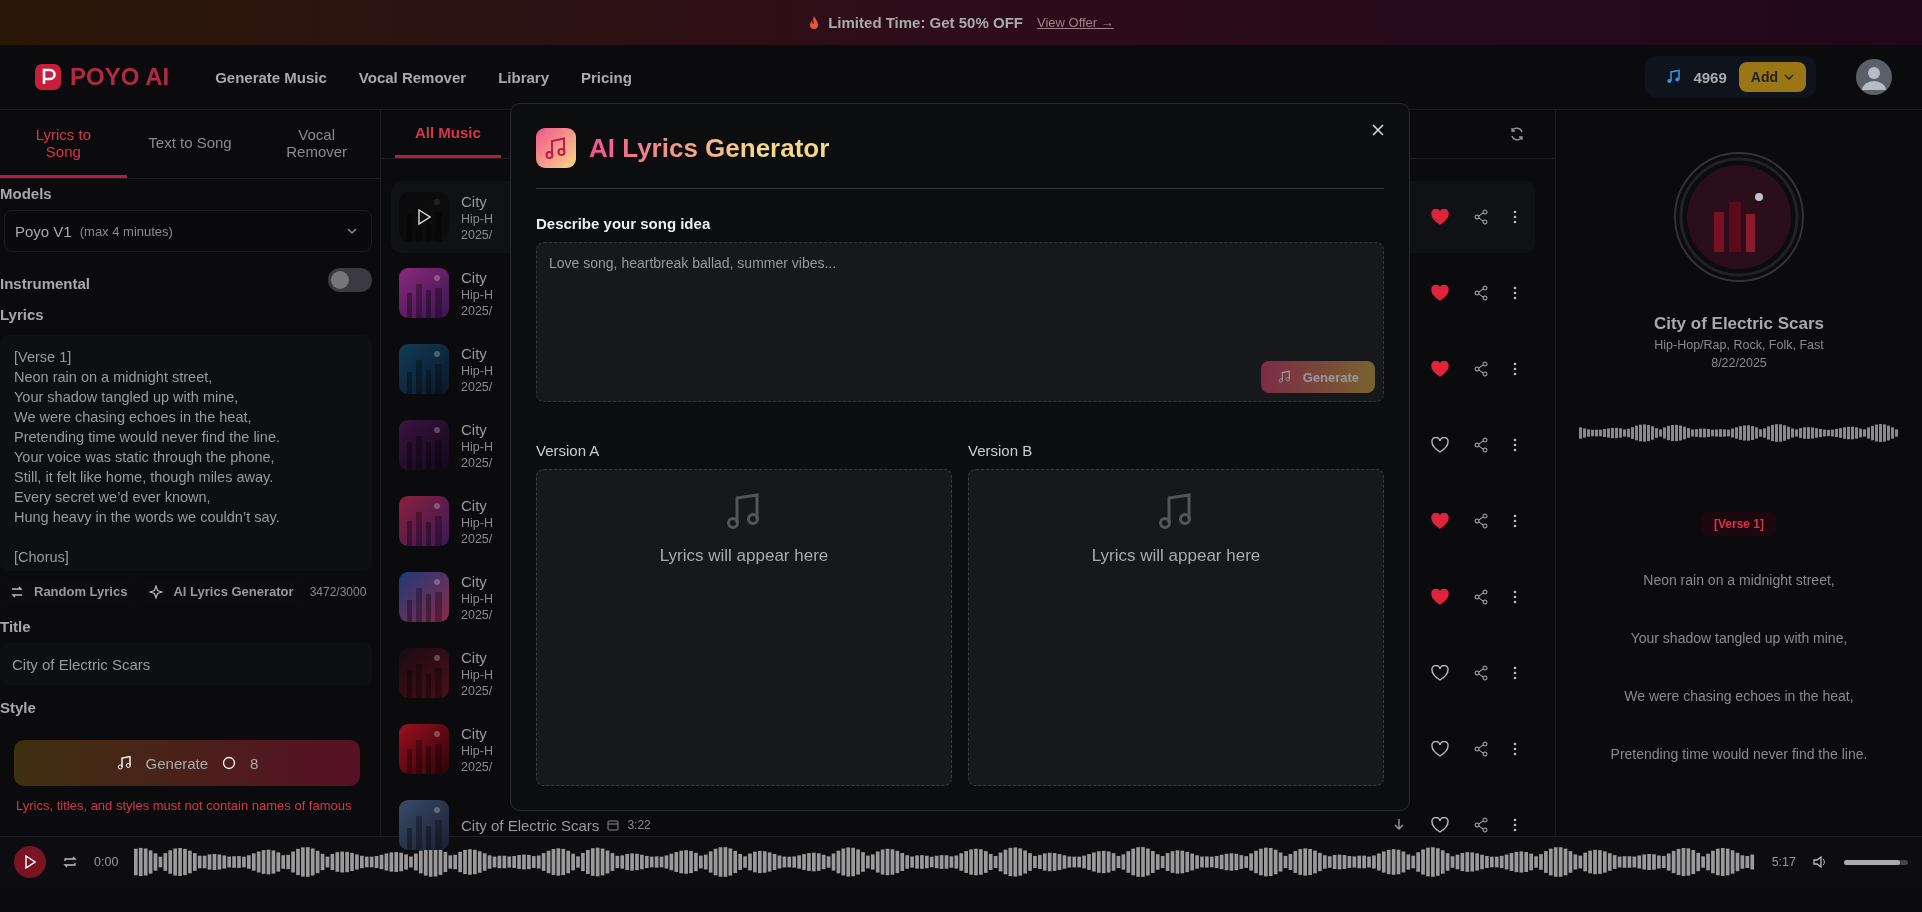 The width and height of the screenshot is (1922, 912). I want to click on flame-icon, so click(814, 22).